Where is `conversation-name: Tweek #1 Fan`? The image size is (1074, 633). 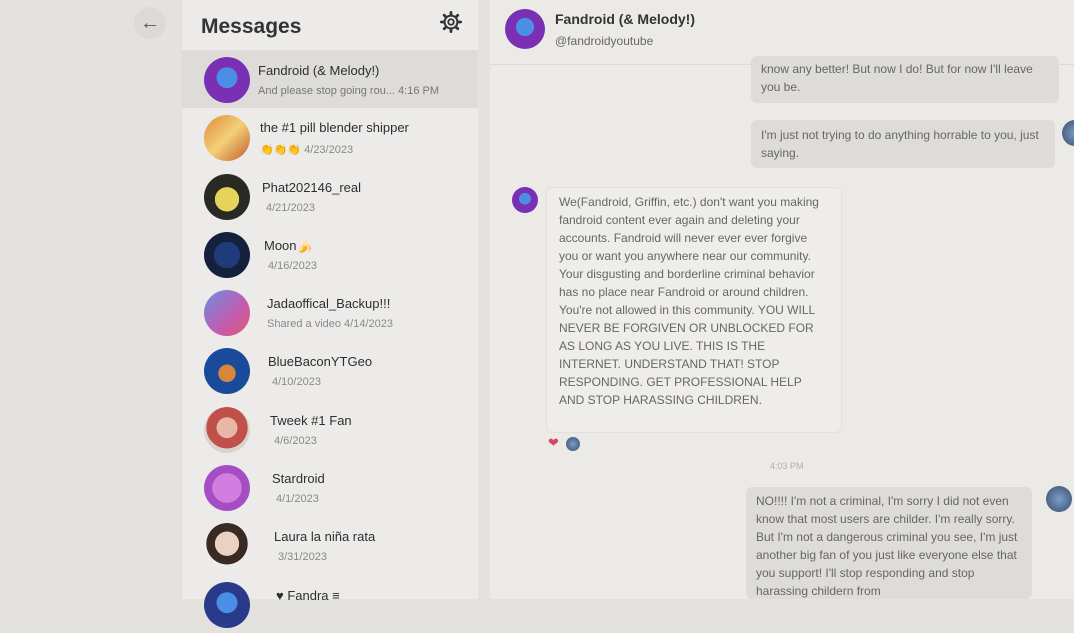 conversation-name: Tweek #1 Fan is located at coordinates (311, 420).